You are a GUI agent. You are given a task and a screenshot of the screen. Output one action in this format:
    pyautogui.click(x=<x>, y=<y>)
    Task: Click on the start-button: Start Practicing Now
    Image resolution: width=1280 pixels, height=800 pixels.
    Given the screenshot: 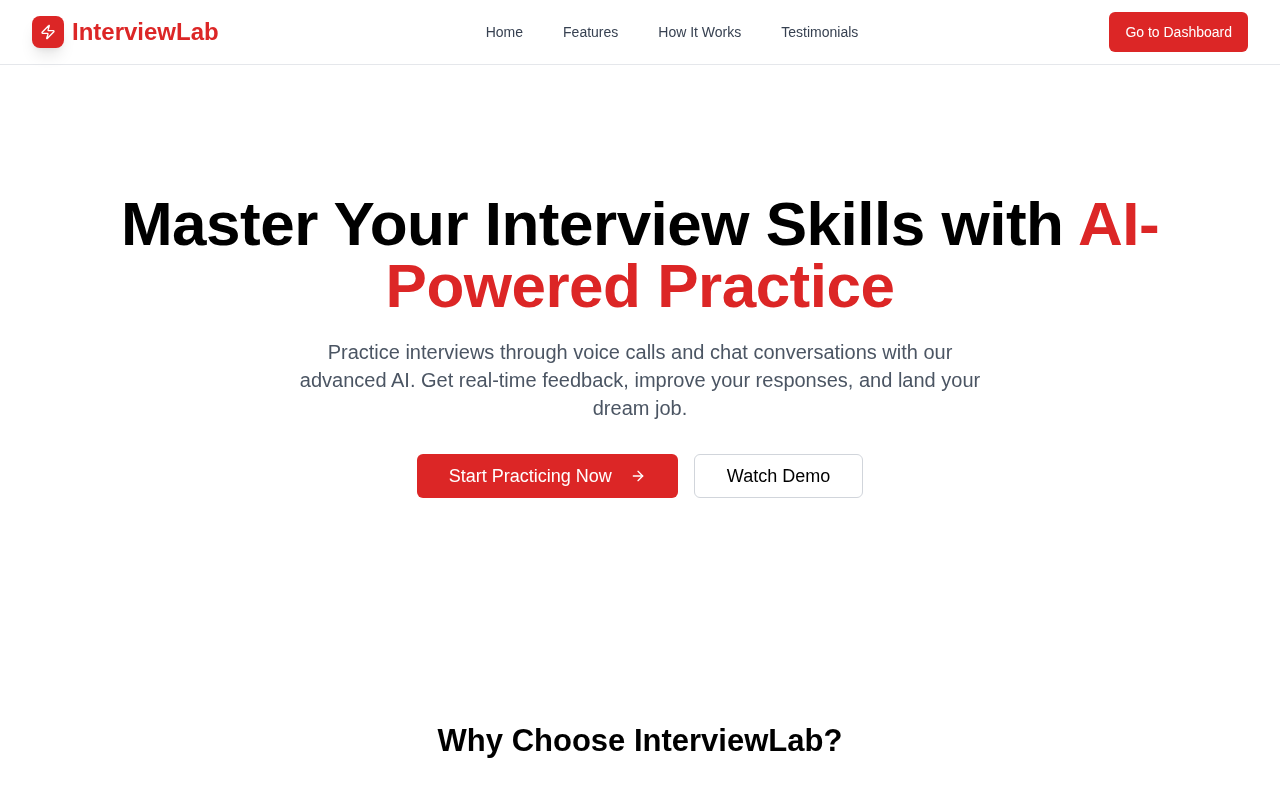 What is the action you would take?
    pyautogui.click(x=547, y=476)
    